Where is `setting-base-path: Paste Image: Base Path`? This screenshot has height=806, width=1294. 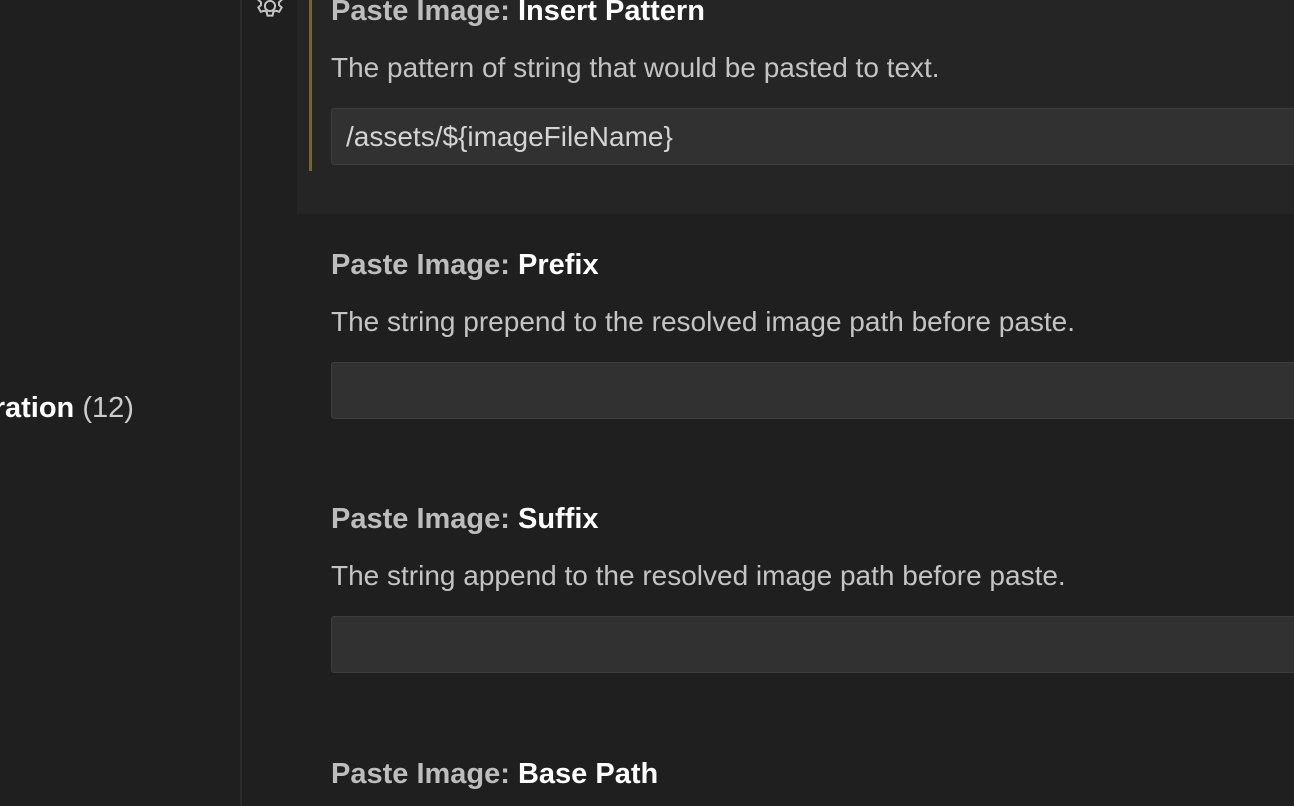
setting-base-path: Paste Image: Base Path is located at coordinates (812, 774).